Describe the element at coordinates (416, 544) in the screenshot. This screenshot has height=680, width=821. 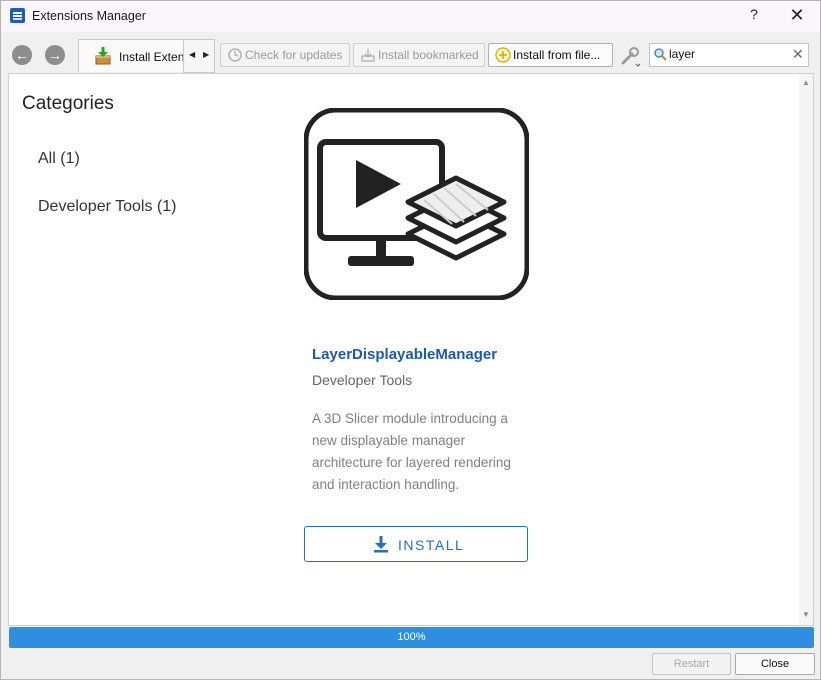
I see `install-button: INSTALL` at that location.